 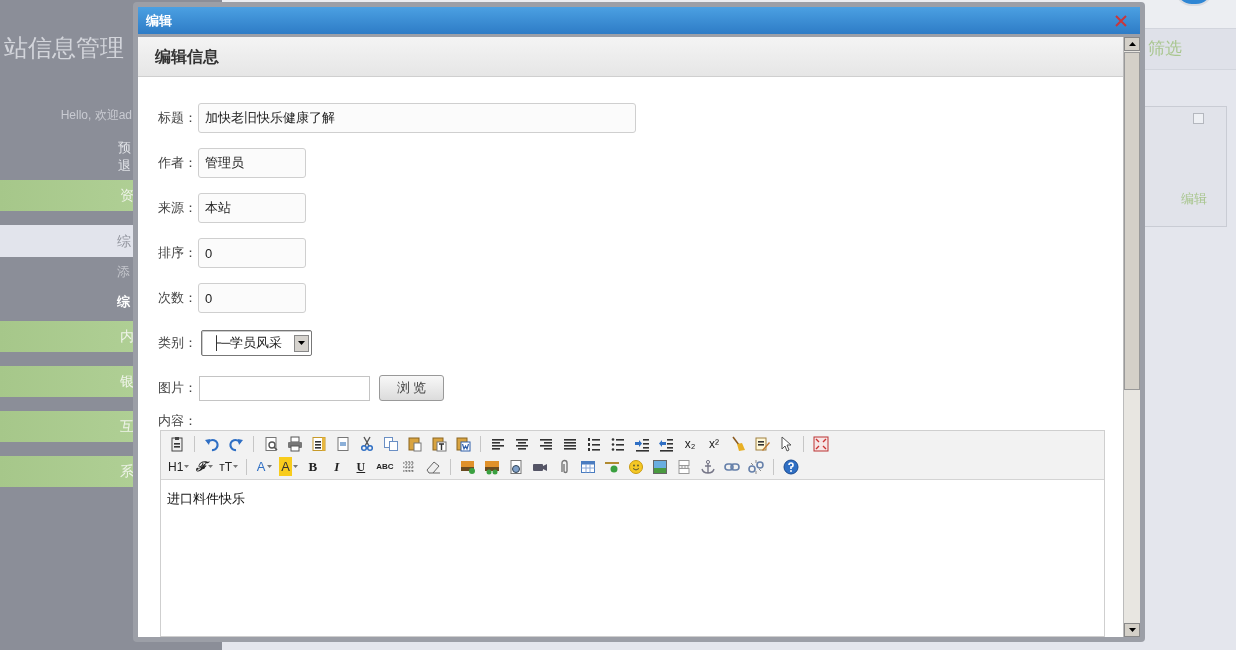 What do you see at coordinates (821, 443) in the screenshot?
I see `fullscreen-icon` at bounding box center [821, 443].